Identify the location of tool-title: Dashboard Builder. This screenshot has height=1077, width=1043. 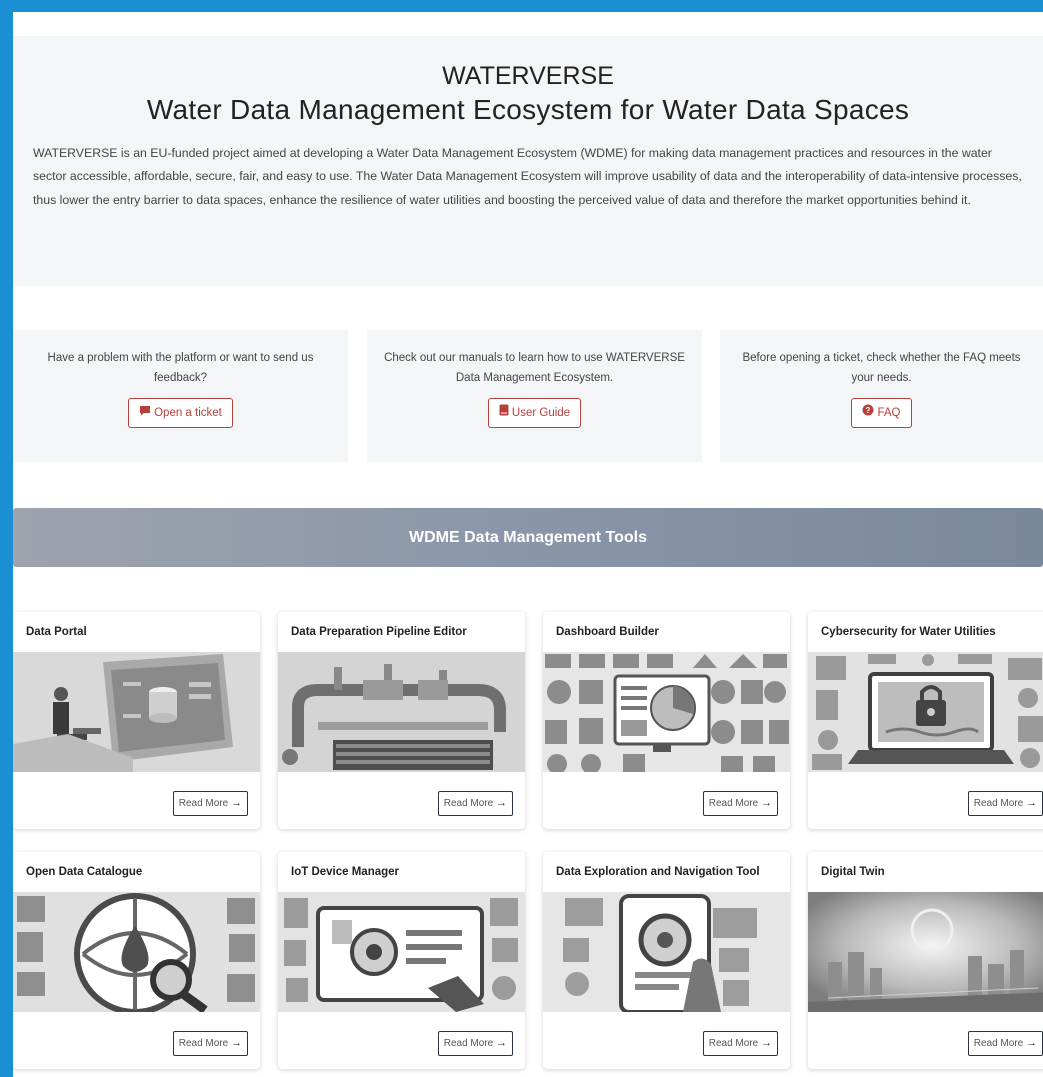
(607, 632).